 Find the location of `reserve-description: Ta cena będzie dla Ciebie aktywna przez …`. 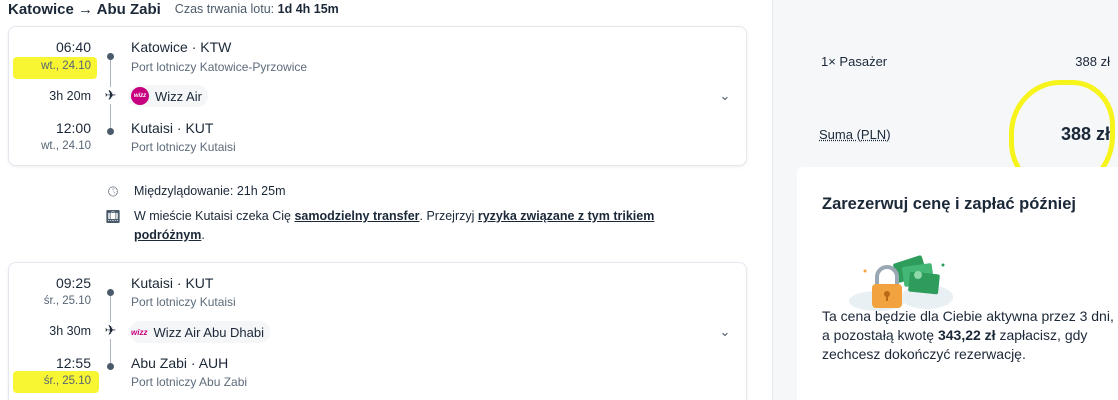

reserve-description: Ta cena będzie dla Ciebie aktywna przez … is located at coordinates (968, 335).